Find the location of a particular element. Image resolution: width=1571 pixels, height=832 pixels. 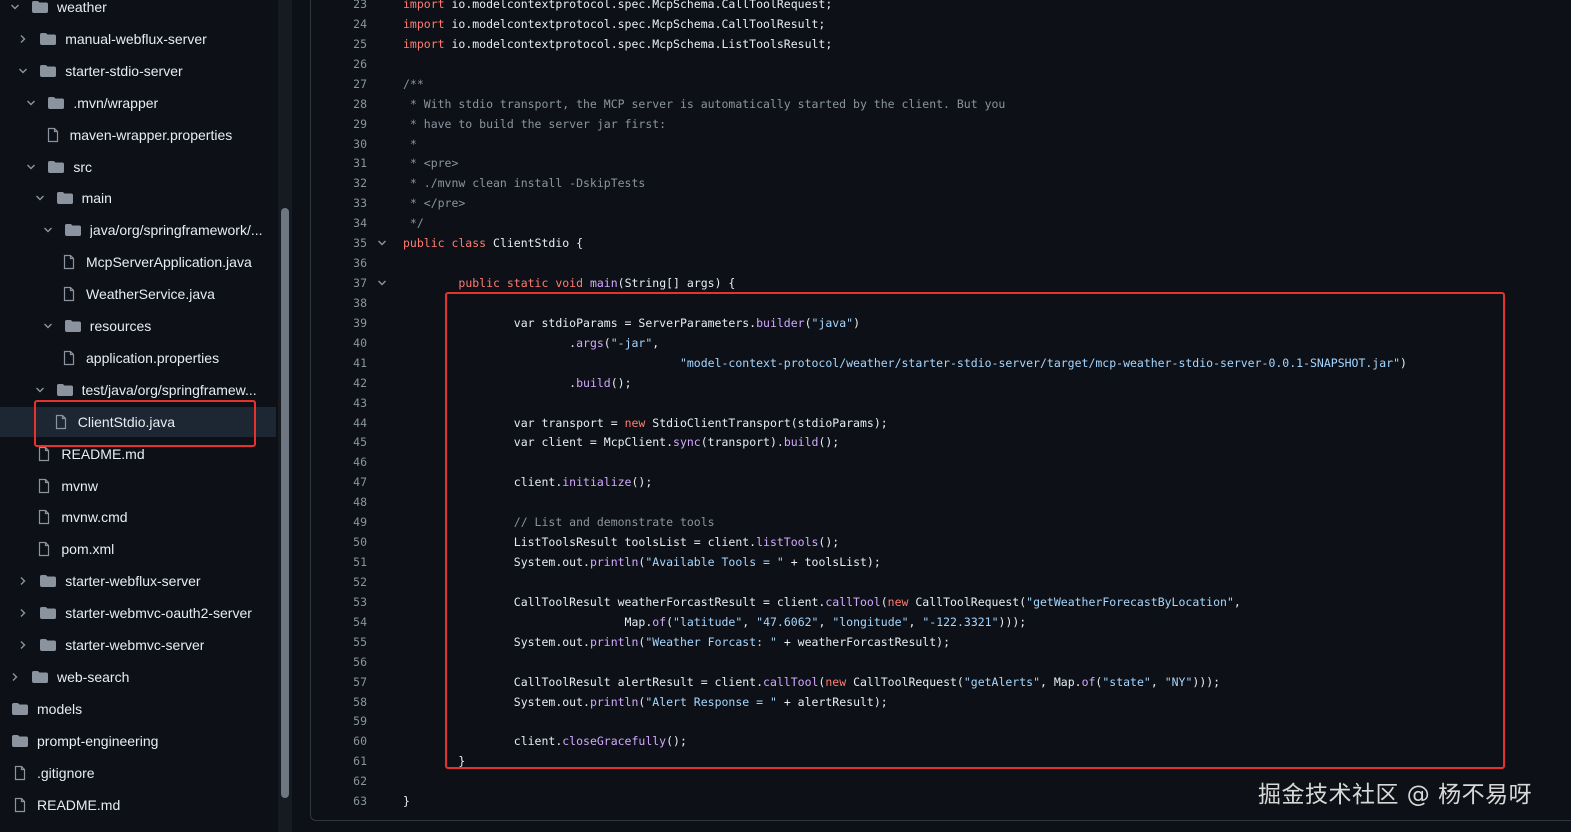

tree-folder: models is located at coordinates (138, 709).